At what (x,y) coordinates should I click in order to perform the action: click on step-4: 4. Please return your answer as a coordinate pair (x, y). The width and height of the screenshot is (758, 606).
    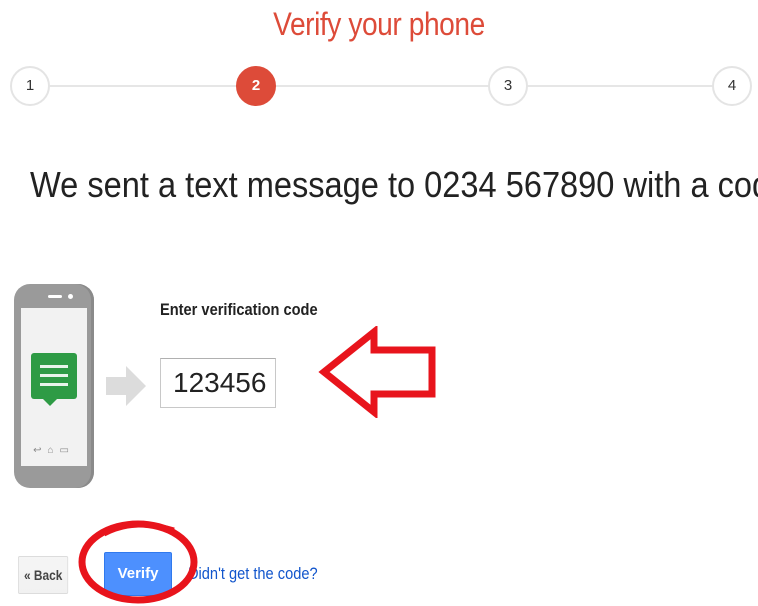
    Looking at the image, I should click on (732, 86).